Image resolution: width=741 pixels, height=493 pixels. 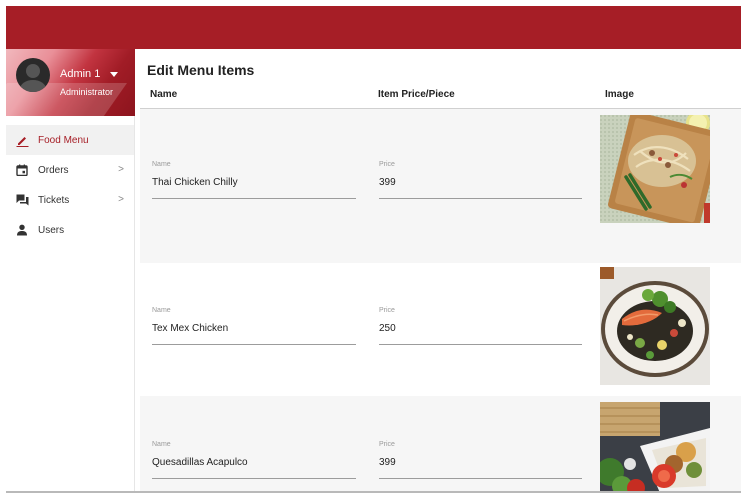 What do you see at coordinates (201, 70) in the screenshot?
I see `page-title: Edit Menu Items` at bounding box center [201, 70].